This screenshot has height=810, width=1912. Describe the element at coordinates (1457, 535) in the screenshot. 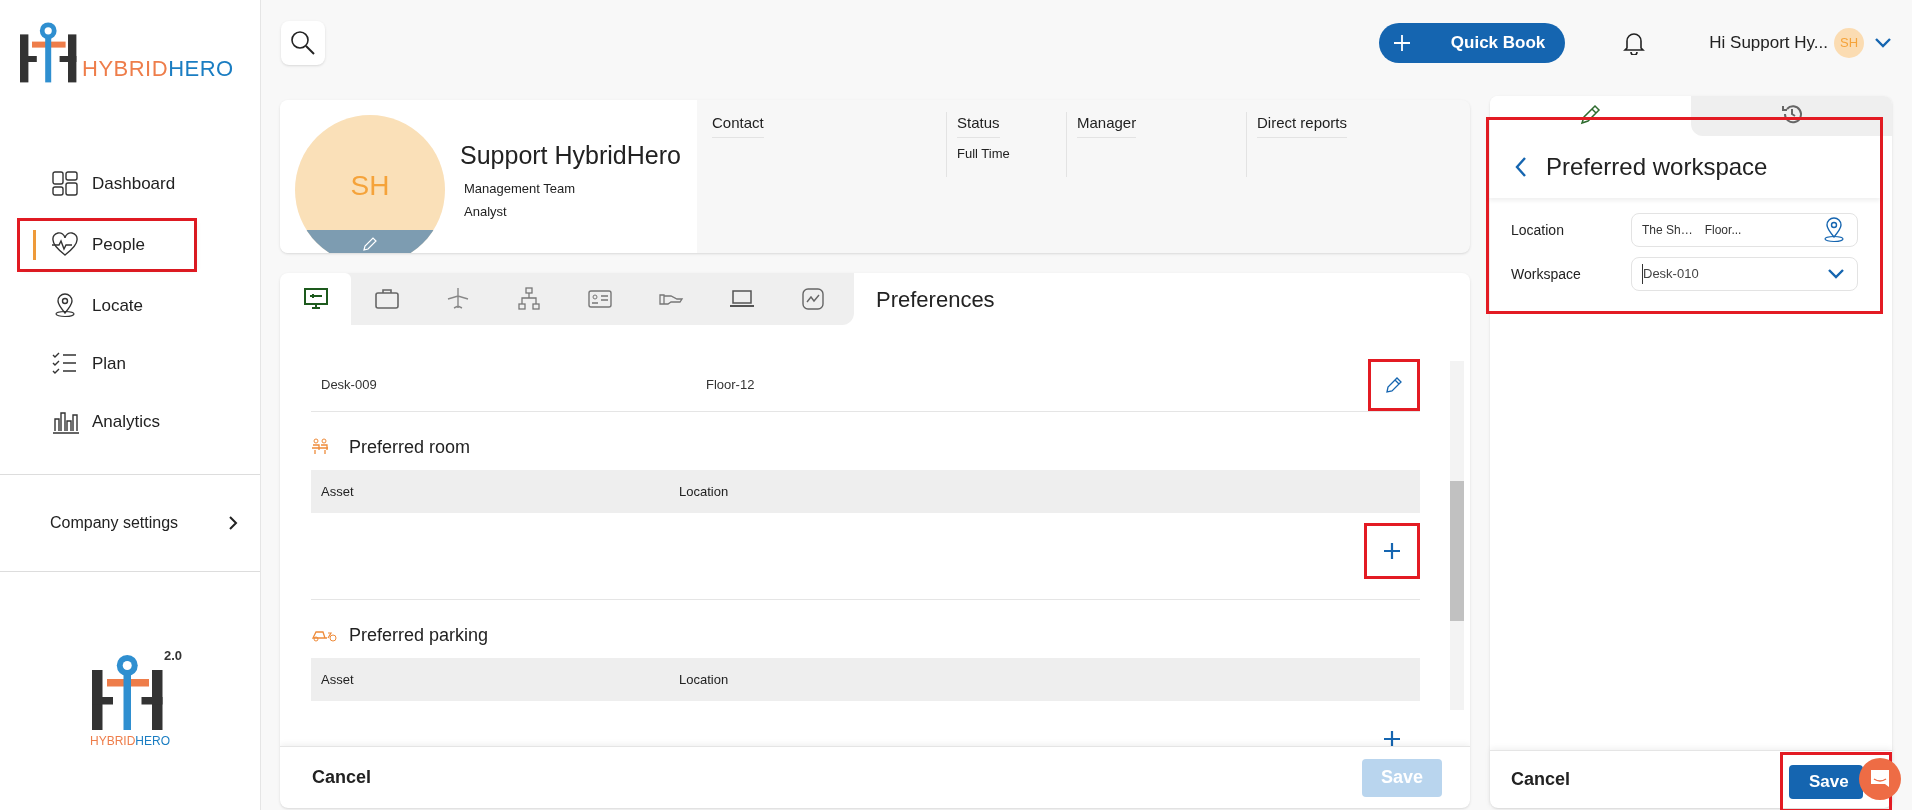

I see `scrollbar` at that location.